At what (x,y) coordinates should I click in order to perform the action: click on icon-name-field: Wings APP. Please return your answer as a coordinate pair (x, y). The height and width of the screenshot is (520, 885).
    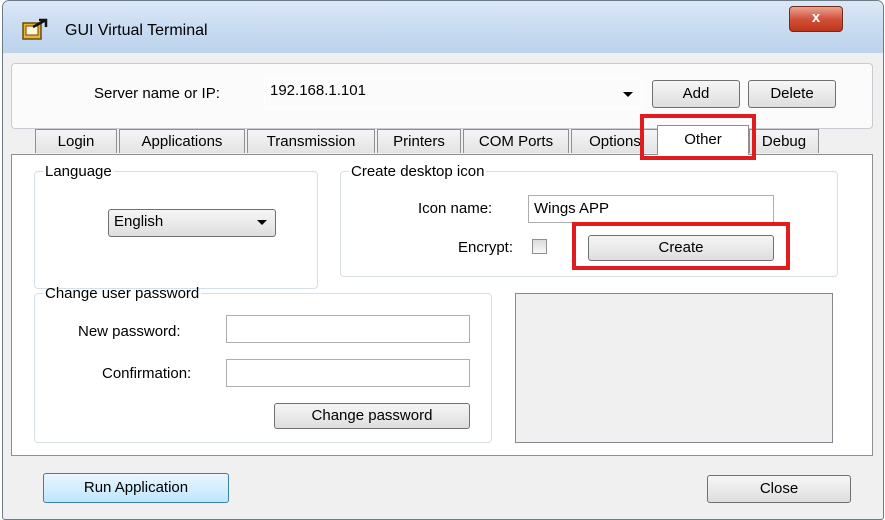
    Looking at the image, I should click on (651, 209).